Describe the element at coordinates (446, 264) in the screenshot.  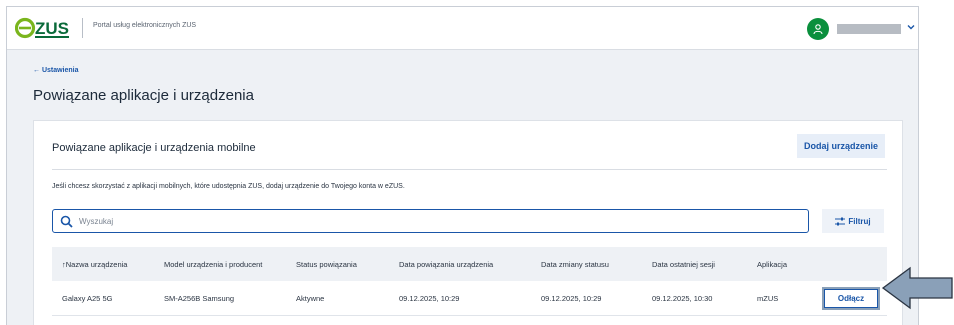
I see `column-header-linked-date: Data powiązania urządzenia` at that location.